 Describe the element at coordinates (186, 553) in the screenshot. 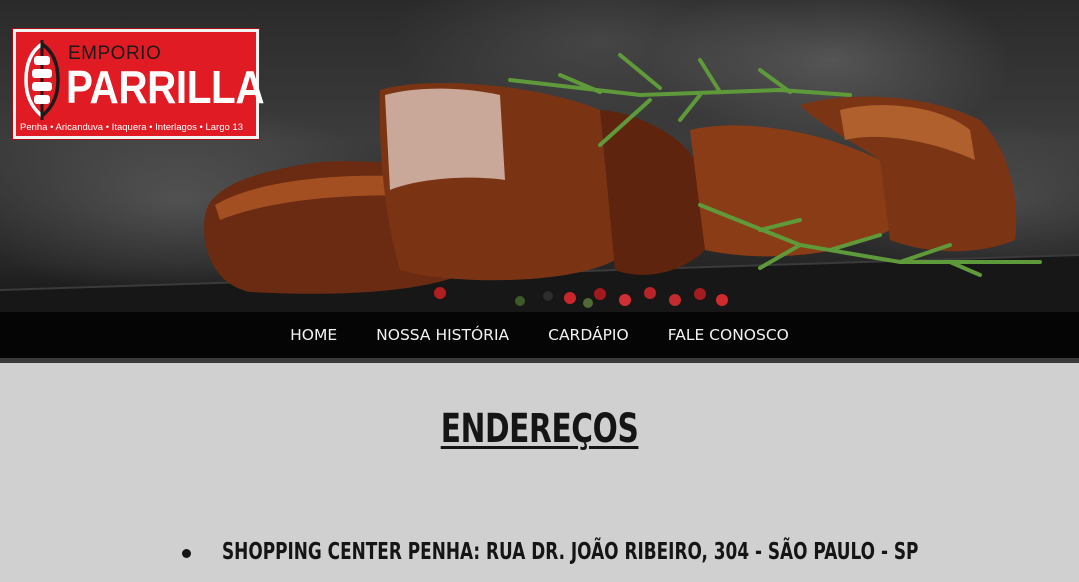

I see `bullet-icon` at that location.